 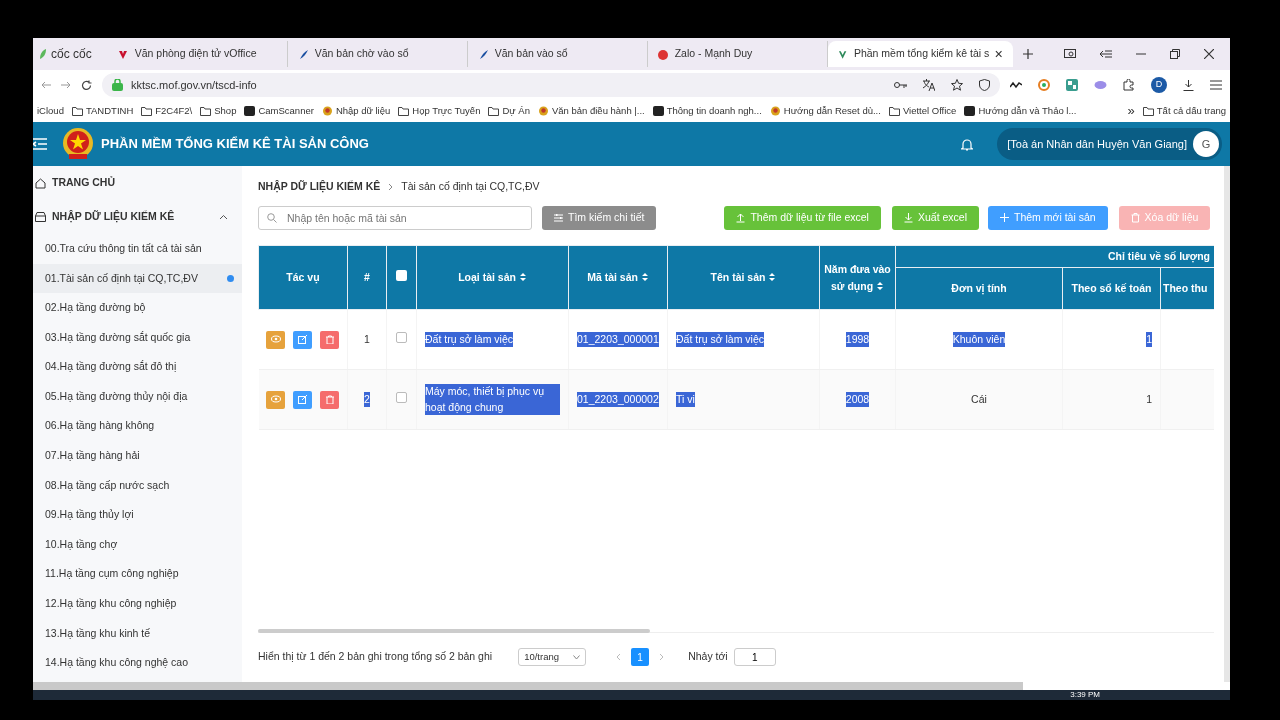 What do you see at coordinates (1044, 85) in the screenshot?
I see `ring-icon` at bounding box center [1044, 85].